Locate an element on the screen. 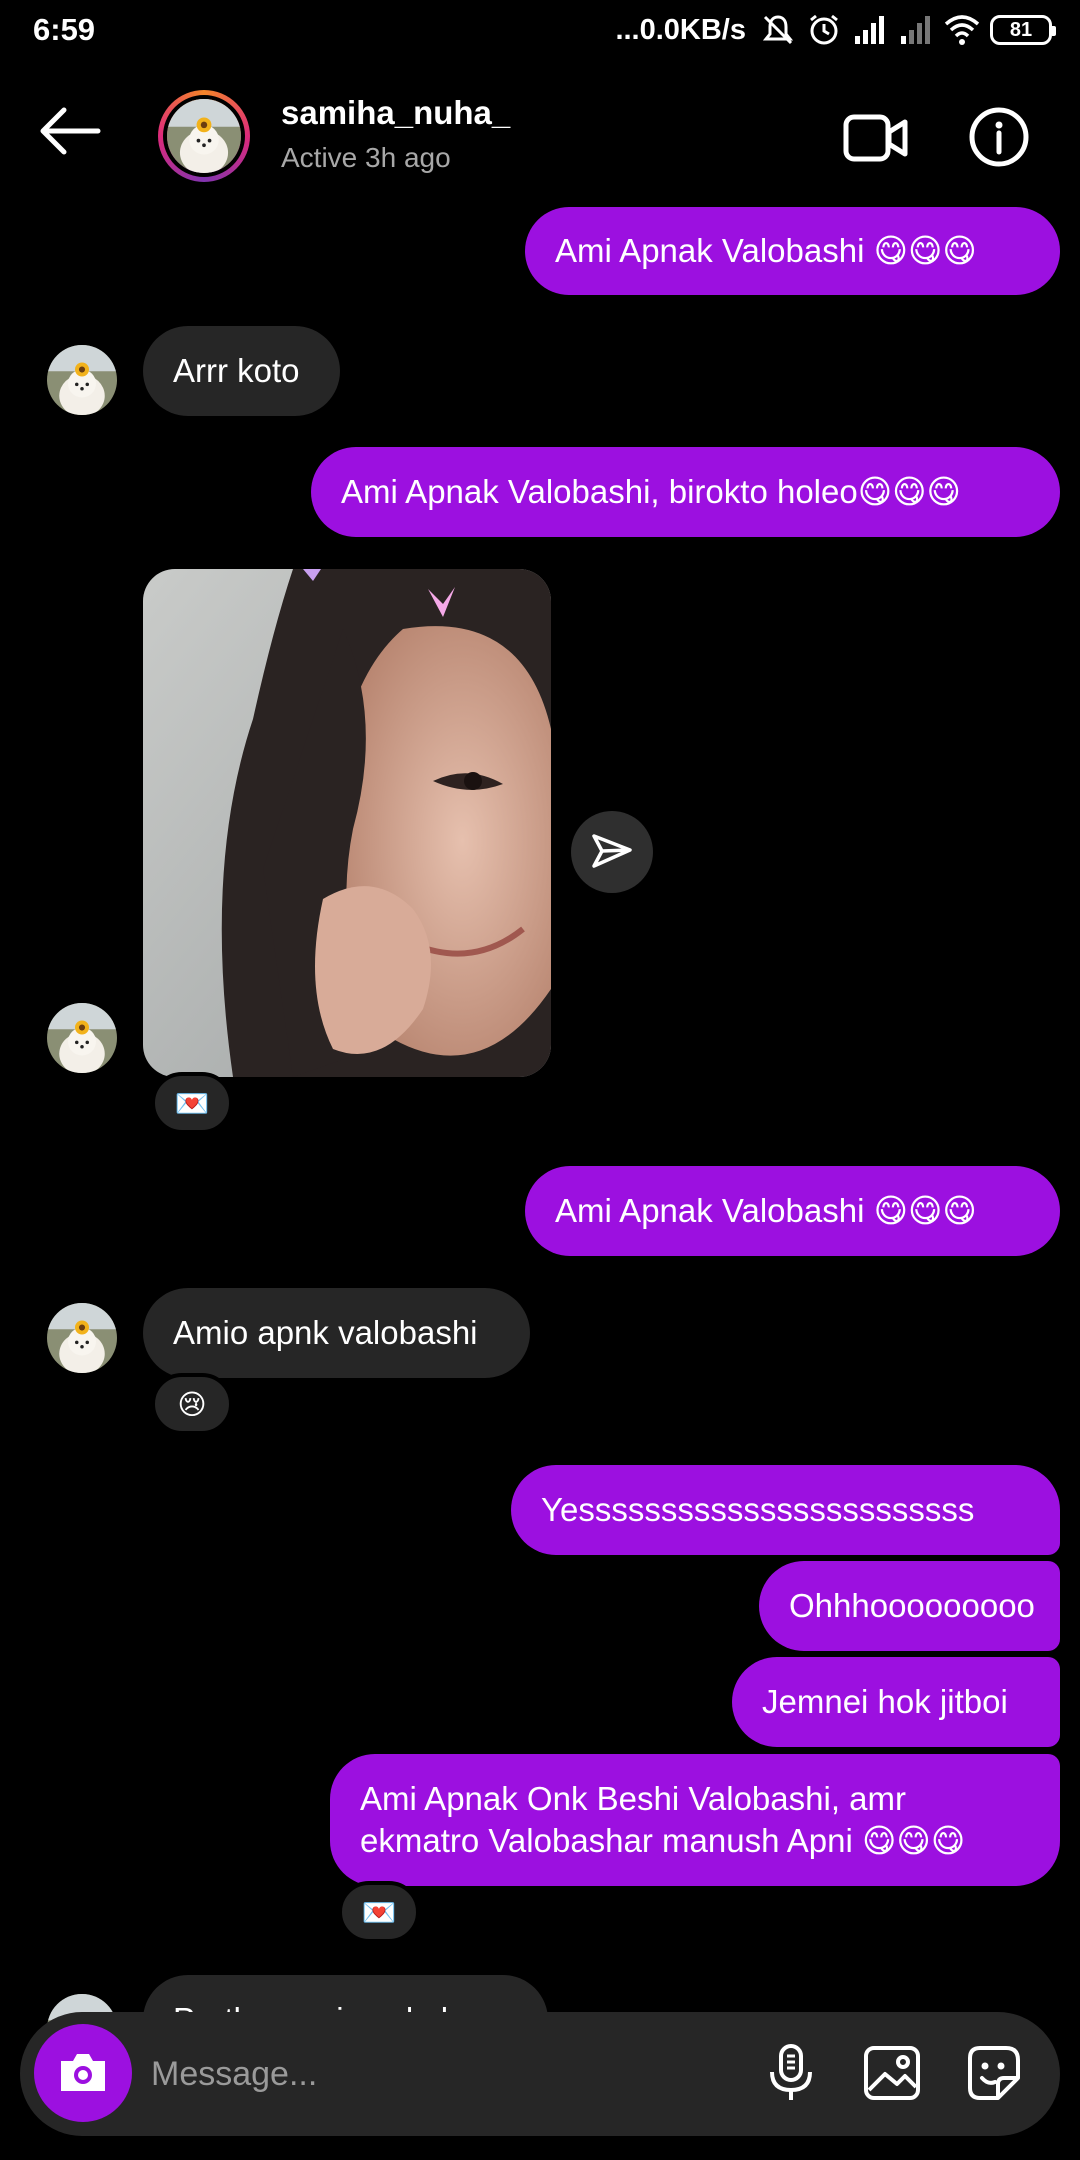 This screenshot has height=2160, width=1080. share-button is located at coordinates (612, 852).